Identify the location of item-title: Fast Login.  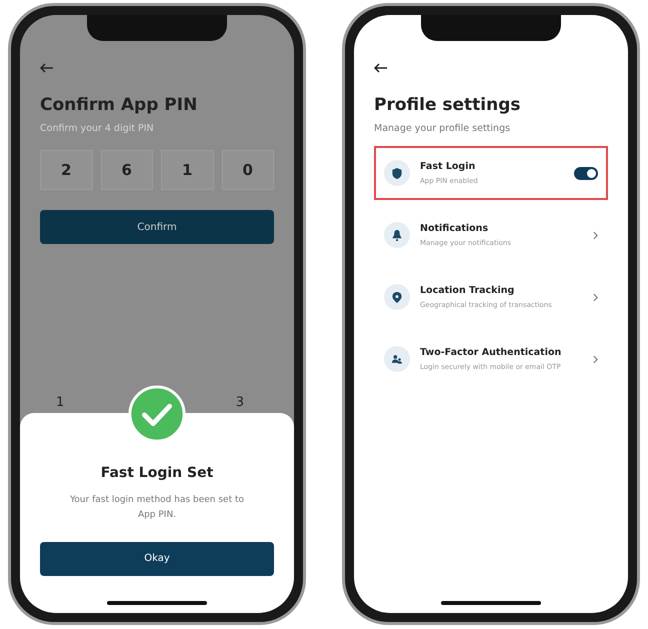
(448, 166).